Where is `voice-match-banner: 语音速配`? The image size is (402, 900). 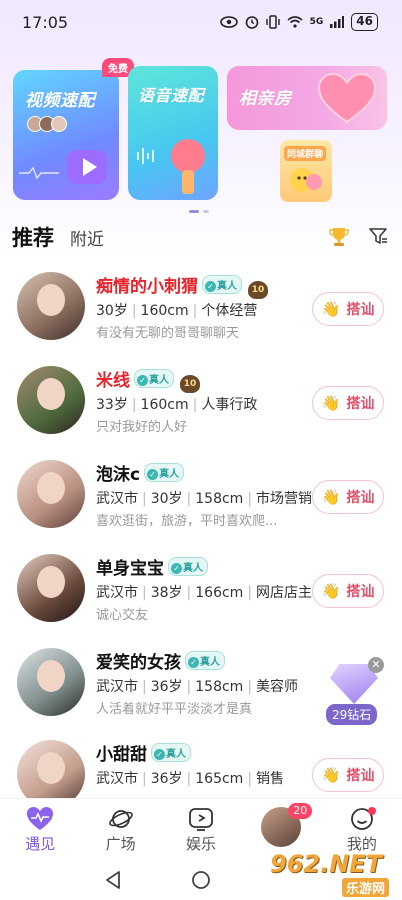
voice-match-banner: 语音速配 is located at coordinates (173, 133).